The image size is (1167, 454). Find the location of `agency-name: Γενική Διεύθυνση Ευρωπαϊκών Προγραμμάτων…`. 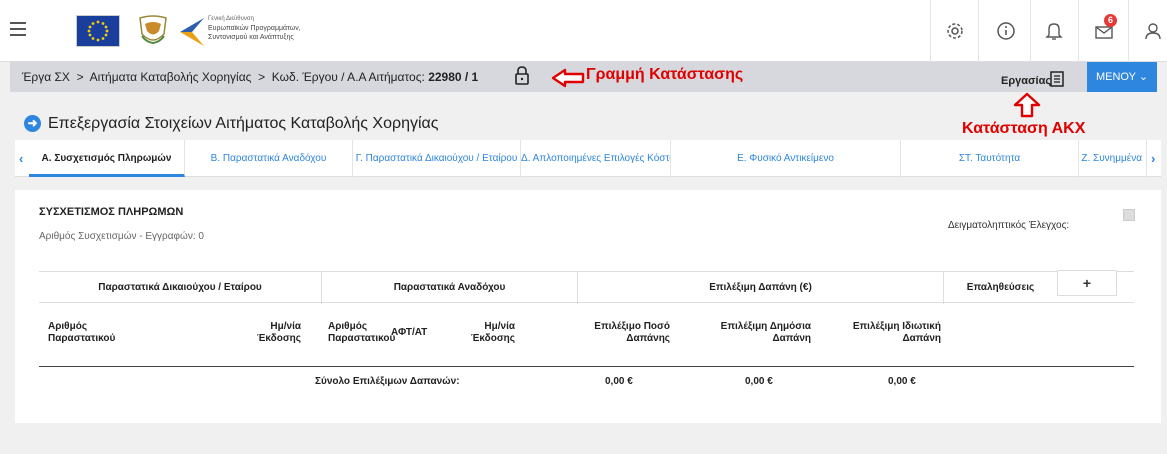

agency-name: Γενική Διεύθυνση Ευρωπαϊκών Προγραμμάτων… is located at coordinates (254, 28).